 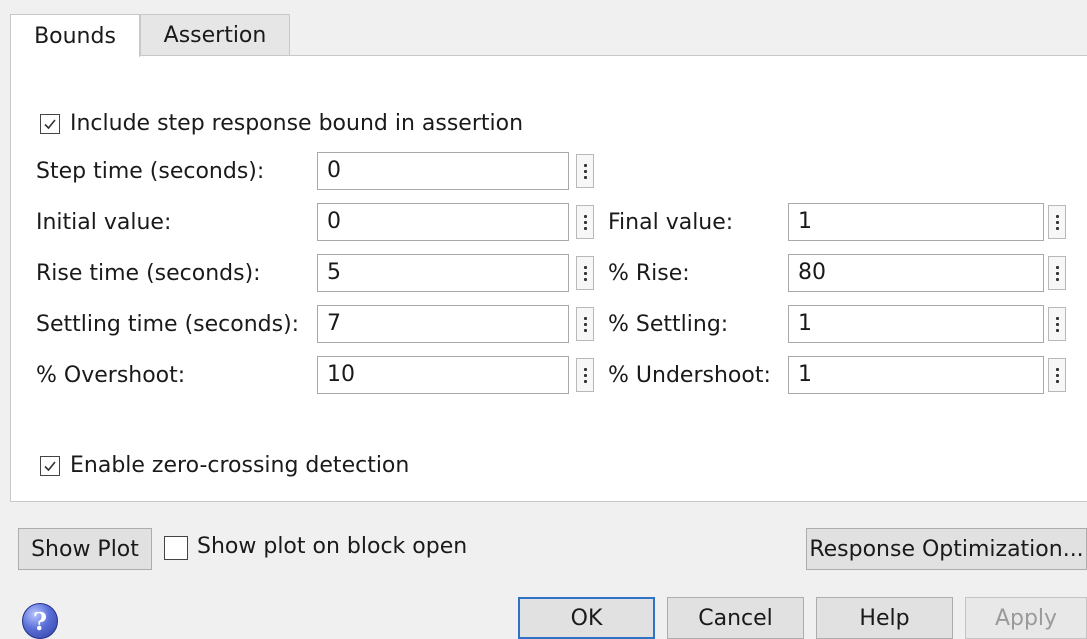 What do you see at coordinates (443, 324) in the screenshot?
I see `settling-time-field: 7` at bounding box center [443, 324].